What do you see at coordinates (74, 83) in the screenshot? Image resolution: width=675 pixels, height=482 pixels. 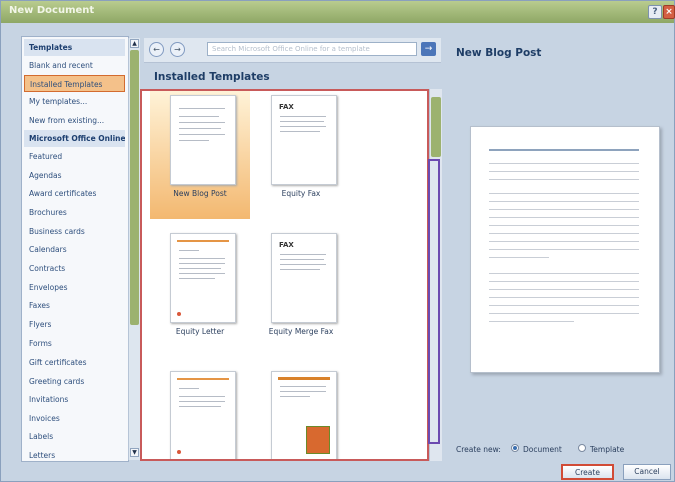 I see `category-installed-templates: Installed Templates` at bounding box center [74, 83].